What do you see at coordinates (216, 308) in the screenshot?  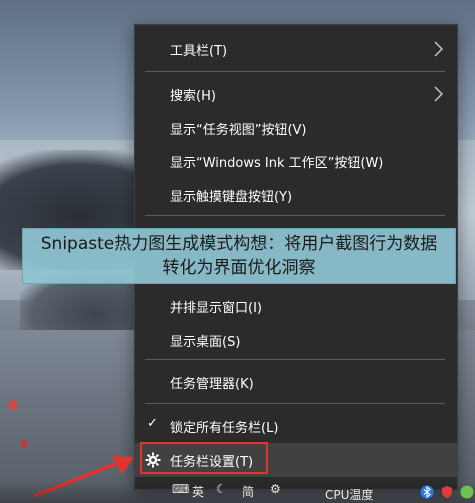 I see `menu-item-label: 并排显示窗口(I)` at bounding box center [216, 308].